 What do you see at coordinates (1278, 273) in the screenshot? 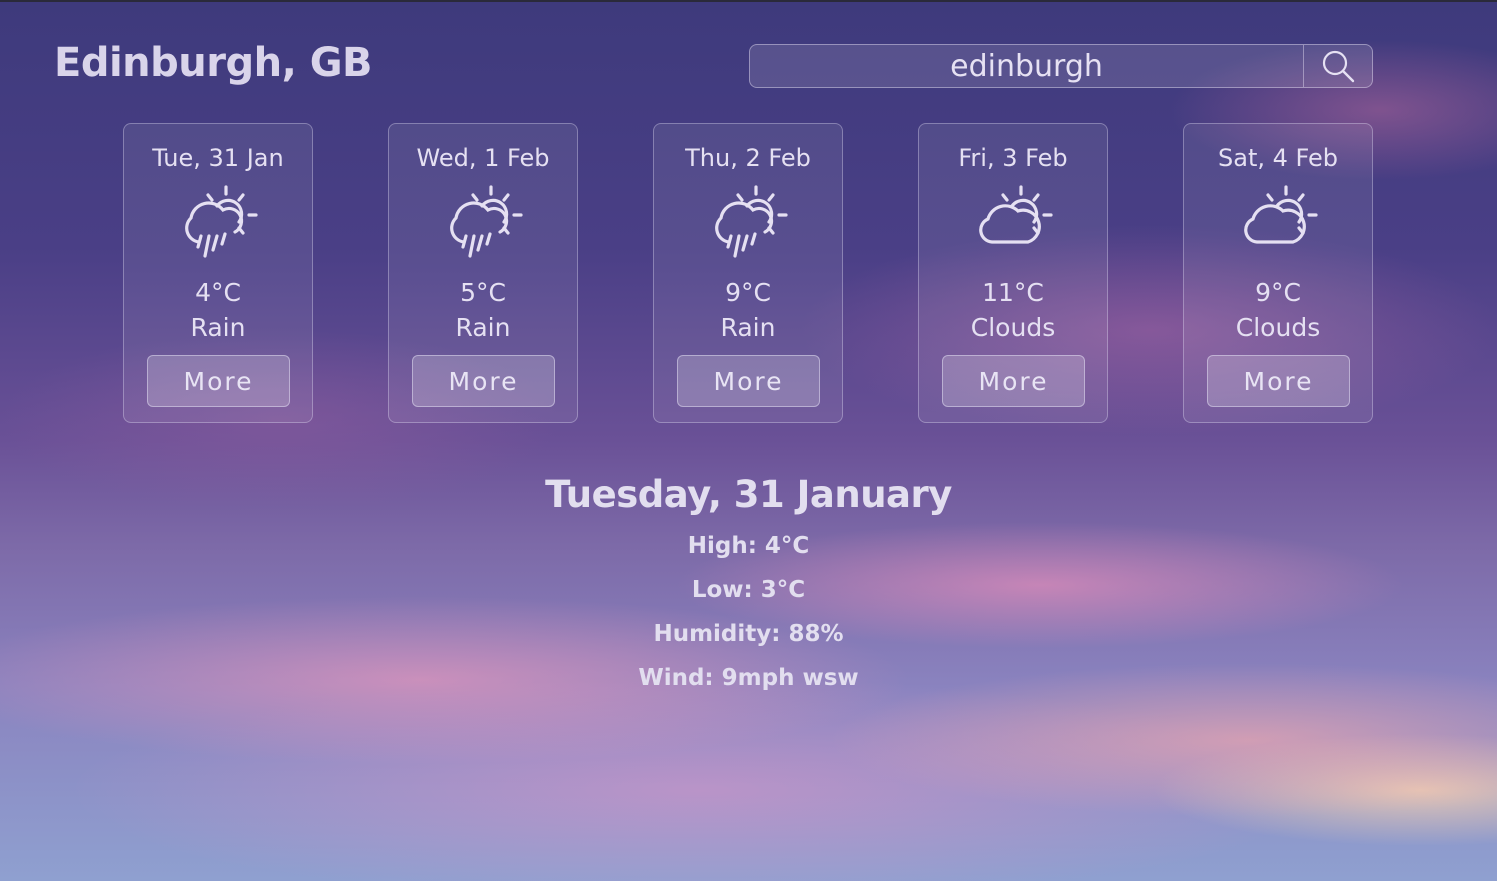
I see `forecast-card: Sat, 4 Feb 9°C Clouds More` at bounding box center [1278, 273].